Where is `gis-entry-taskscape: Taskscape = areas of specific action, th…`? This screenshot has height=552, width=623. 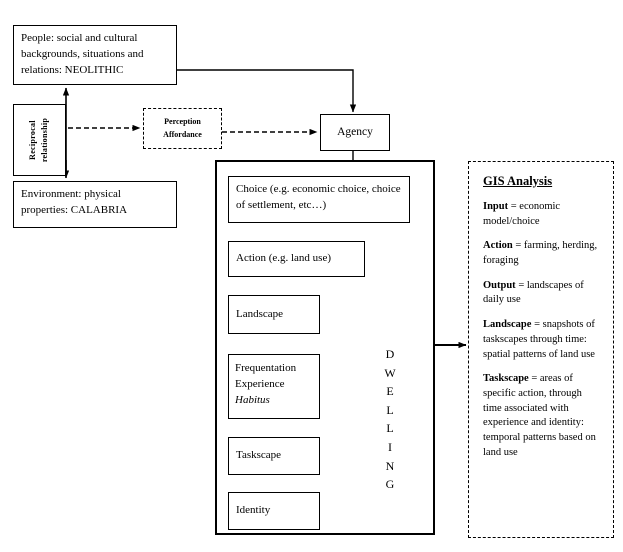
gis-entry-taskscape: Taskscape = areas of specific action, th… is located at coordinates (542, 416).